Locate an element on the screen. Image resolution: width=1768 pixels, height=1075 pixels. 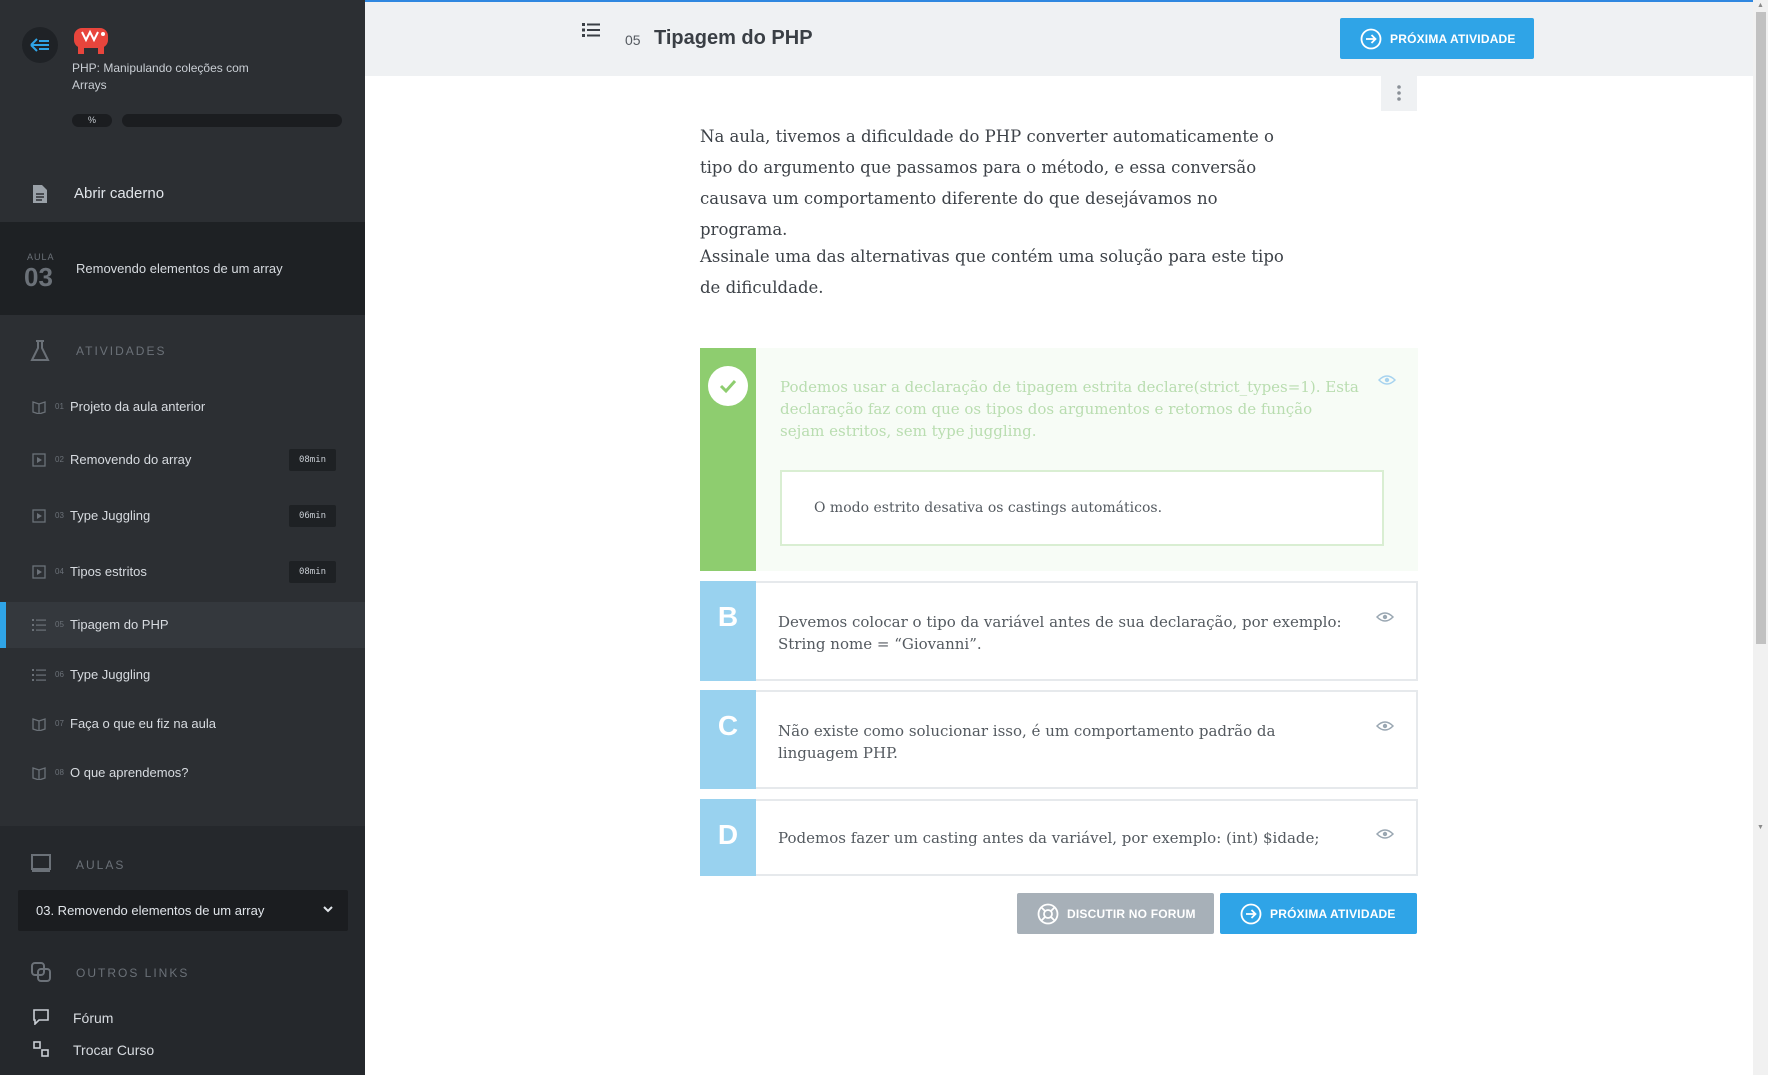
chevron-down-icon is located at coordinates (328, 909).